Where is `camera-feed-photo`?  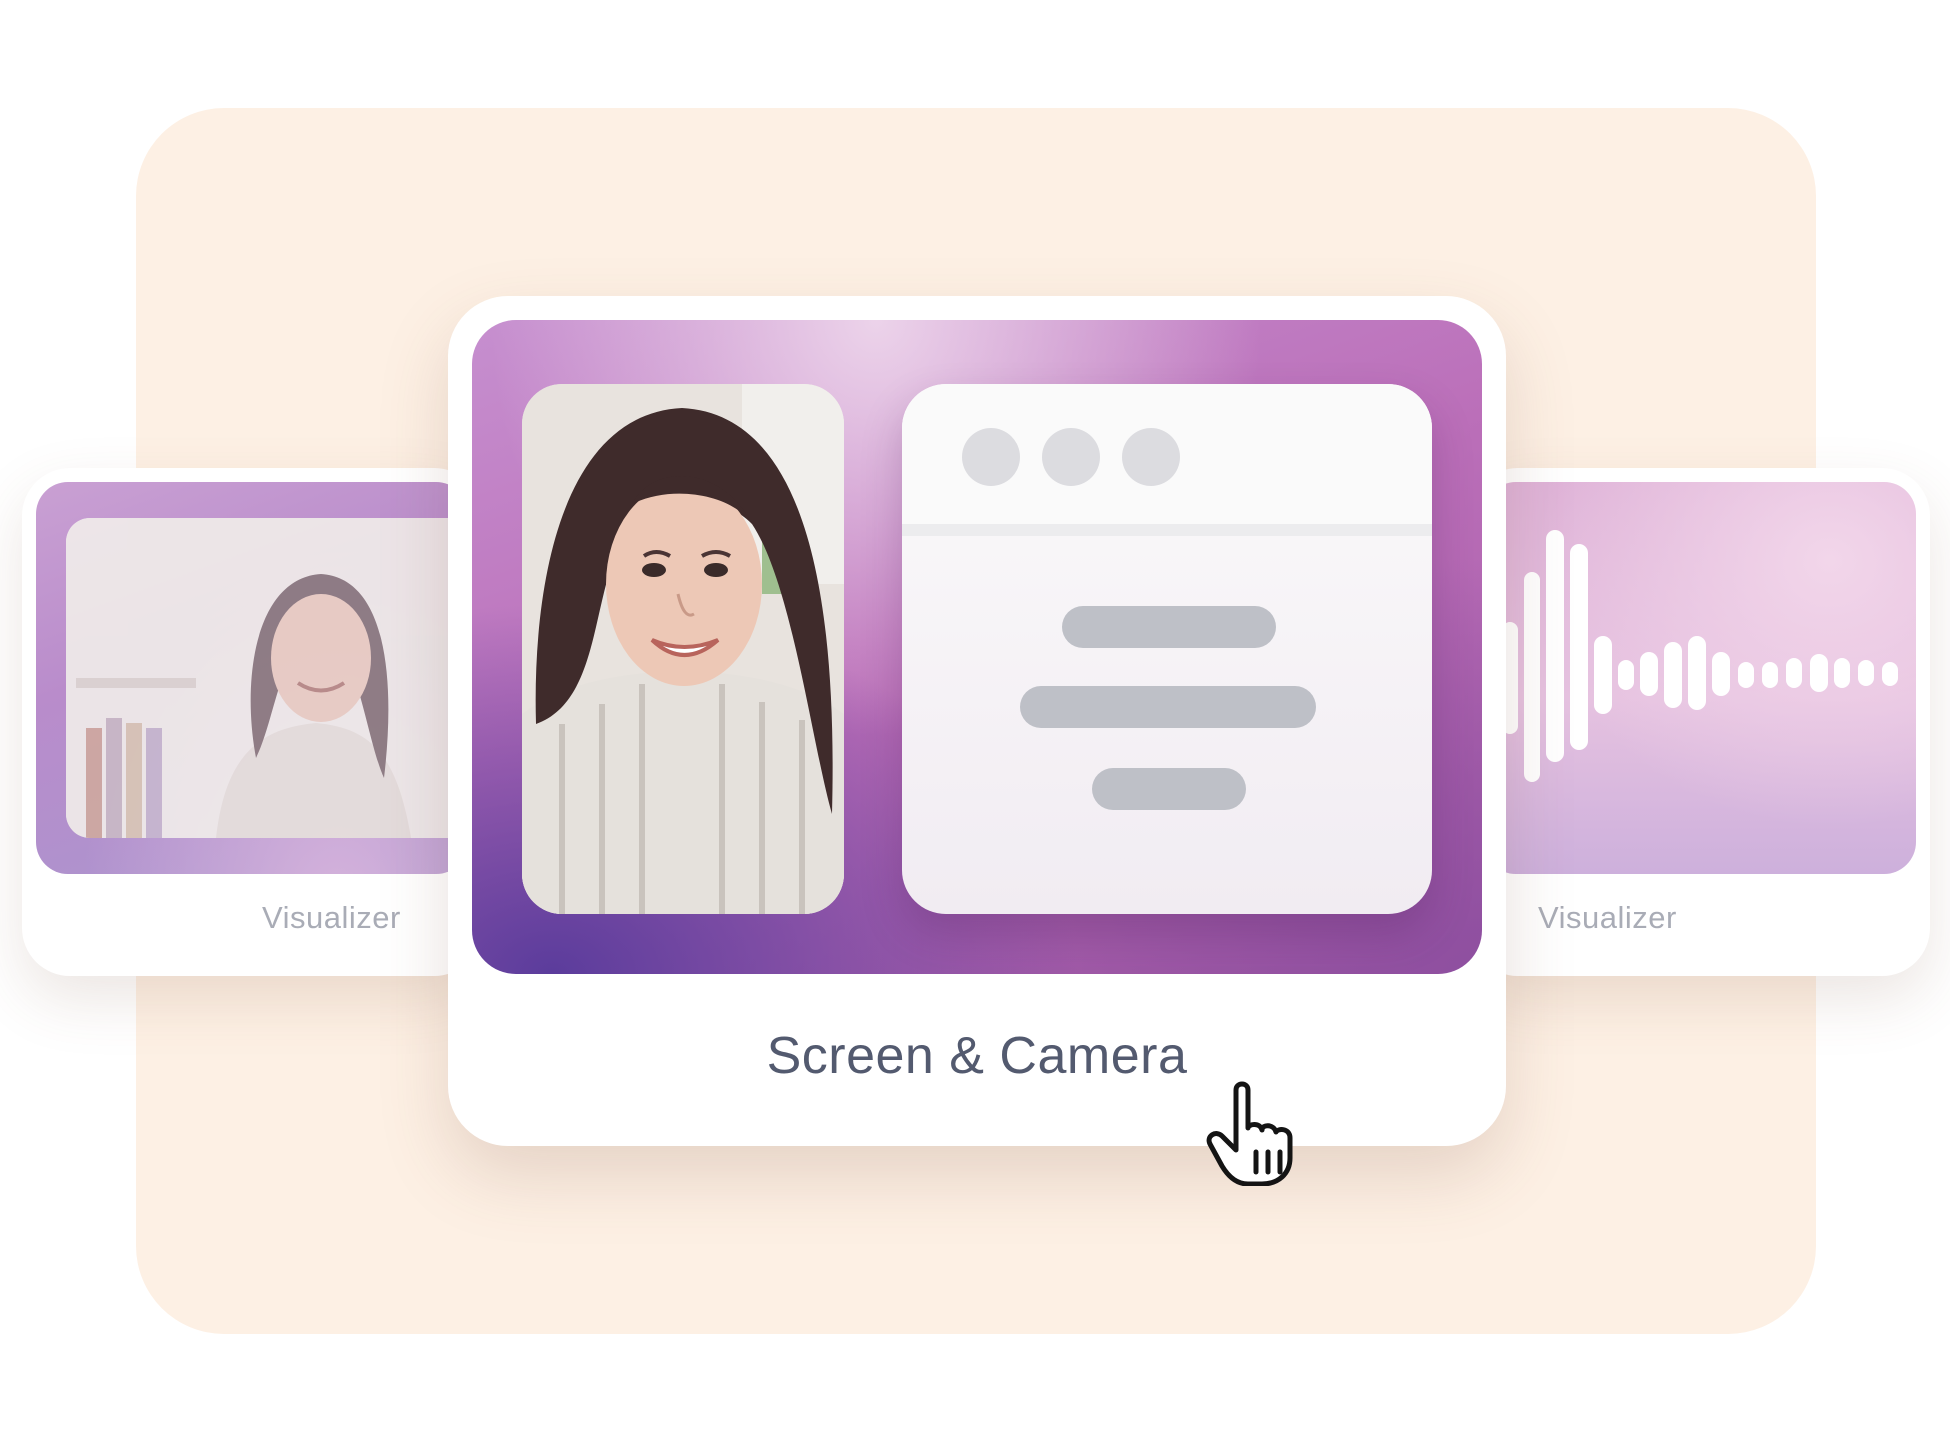 camera-feed-photo is located at coordinates (683, 649).